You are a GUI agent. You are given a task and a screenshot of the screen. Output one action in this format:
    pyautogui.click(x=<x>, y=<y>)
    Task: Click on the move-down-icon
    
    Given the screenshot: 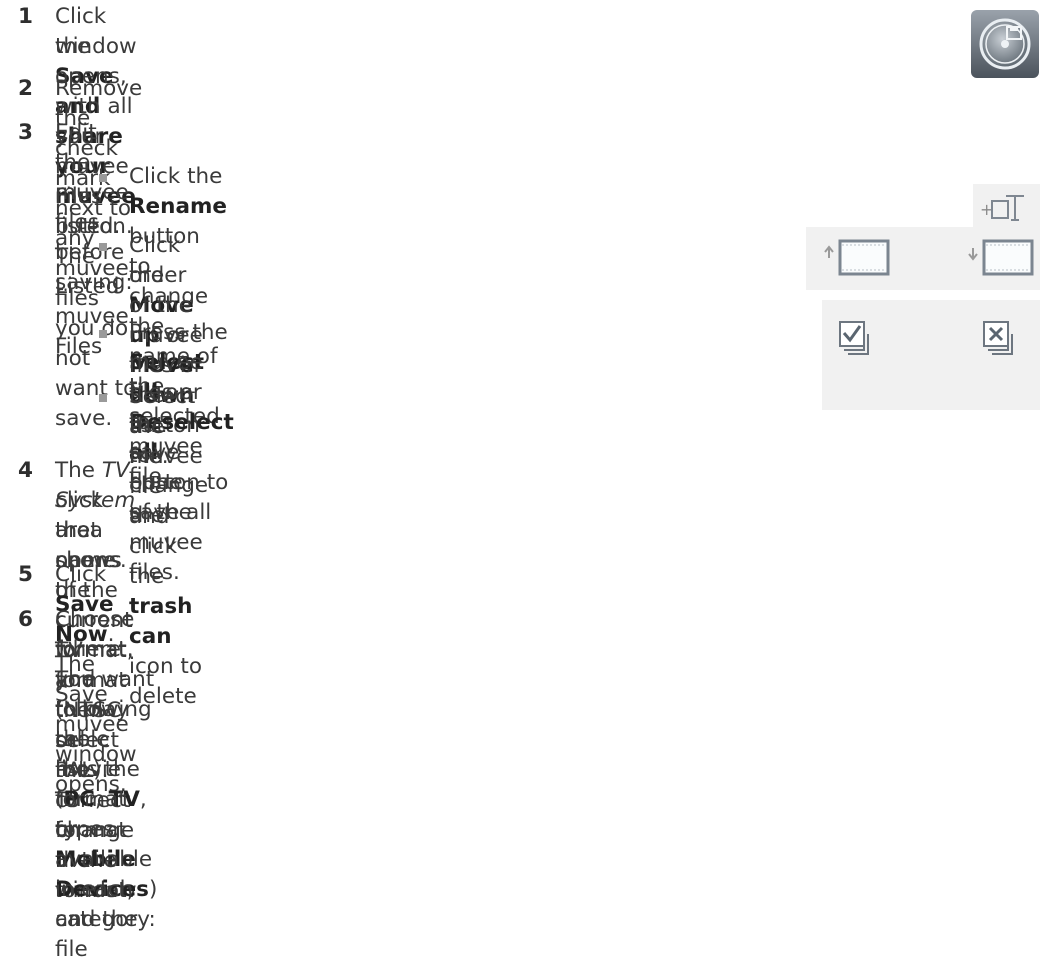 What is the action you would take?
    pyautogui.click(x=1001, y=257)
    